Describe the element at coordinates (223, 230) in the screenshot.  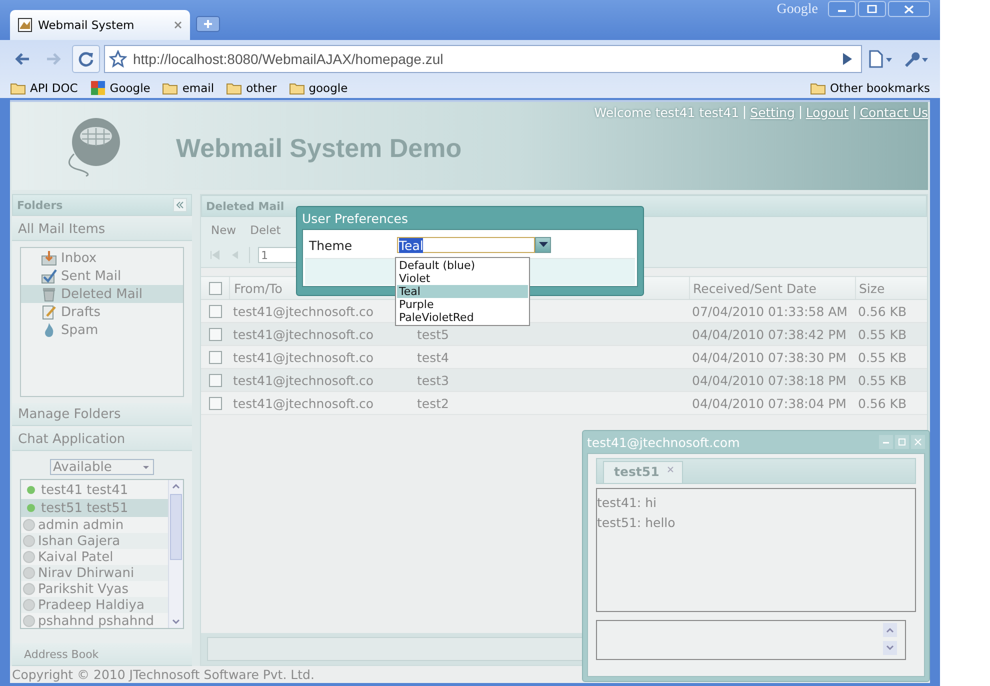
I see `toolbar-button: New` at that location.